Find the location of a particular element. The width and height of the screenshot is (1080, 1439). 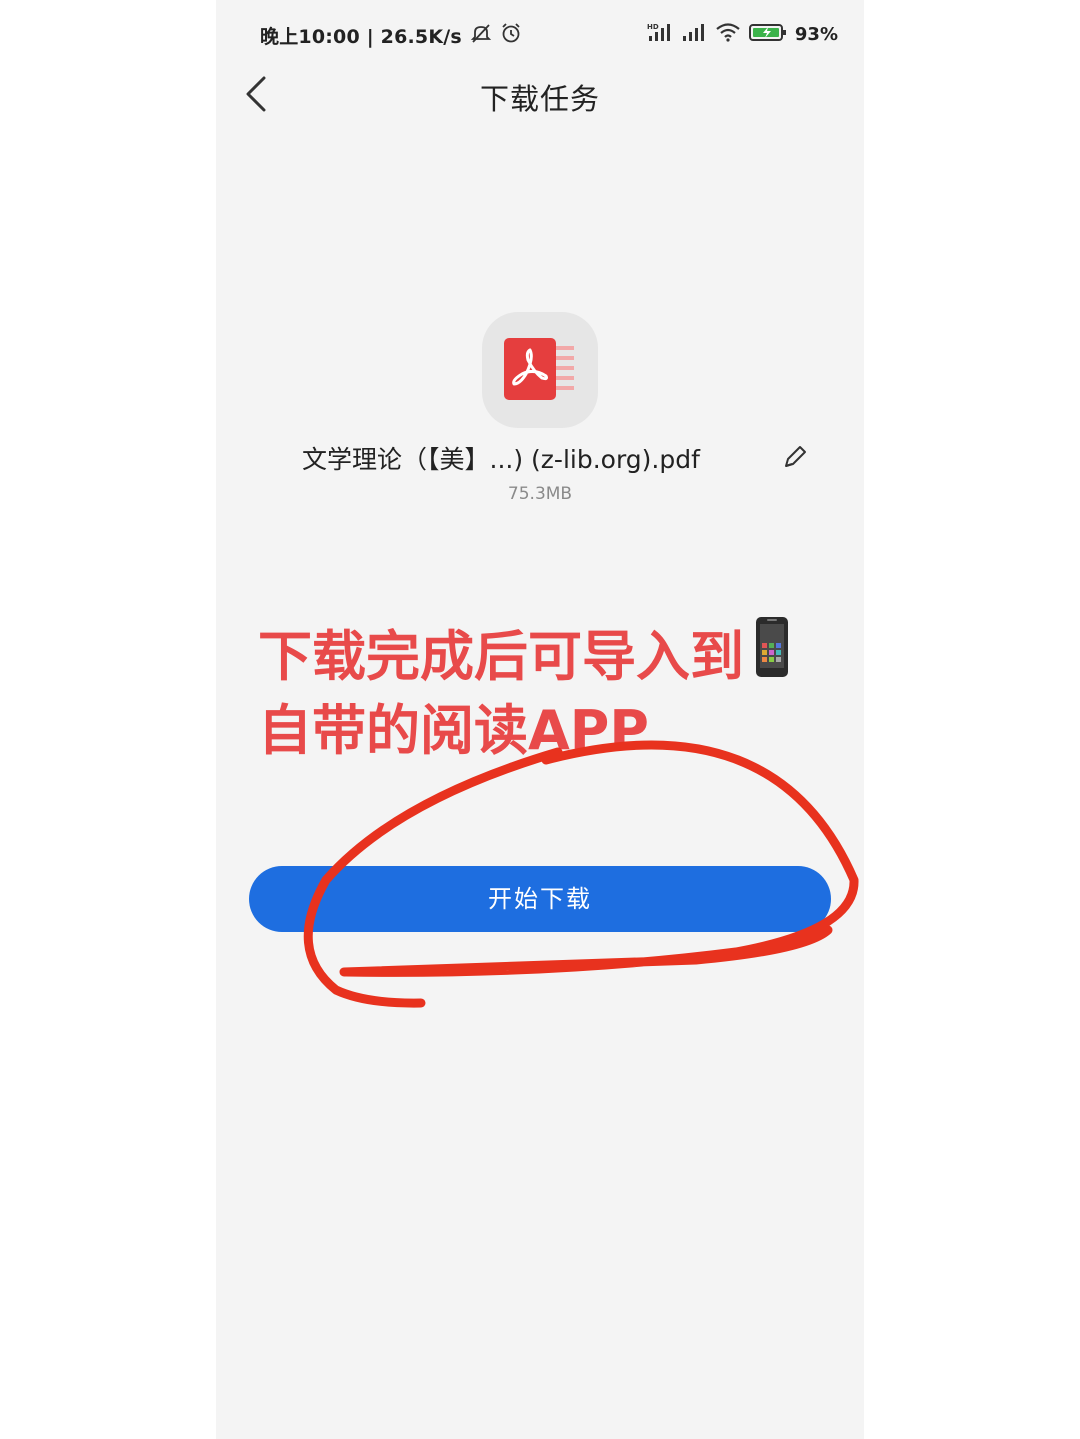

pencil-icon is located at coordinates (795, 456).